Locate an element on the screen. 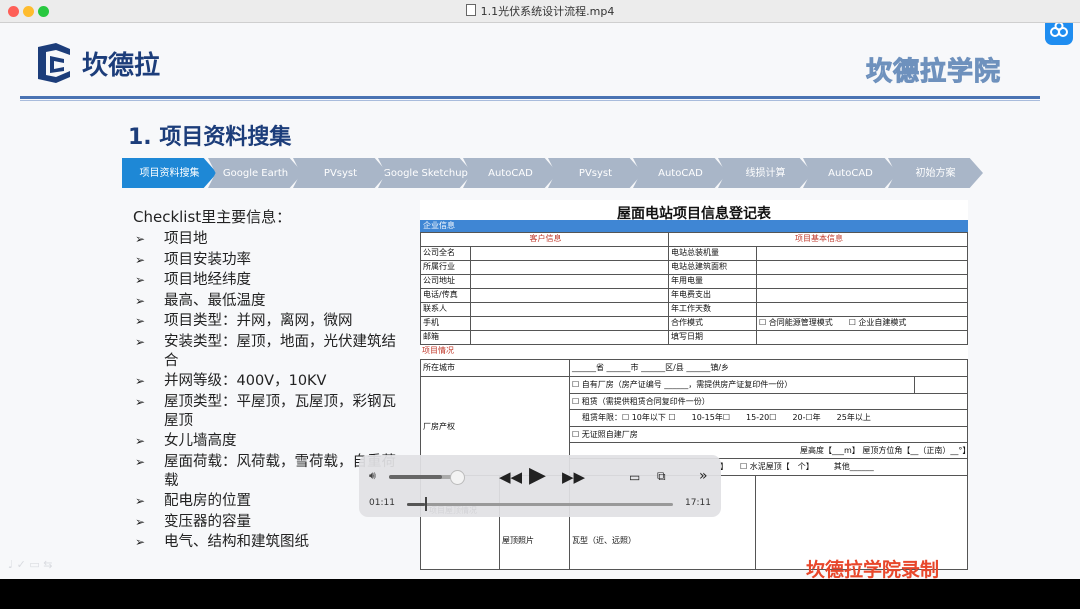 Image resolution: width=1080 pixels, height=609 pixels. checklist-item: ➢ 并网等级：400V，10KV is located at coordinates (231, 381).